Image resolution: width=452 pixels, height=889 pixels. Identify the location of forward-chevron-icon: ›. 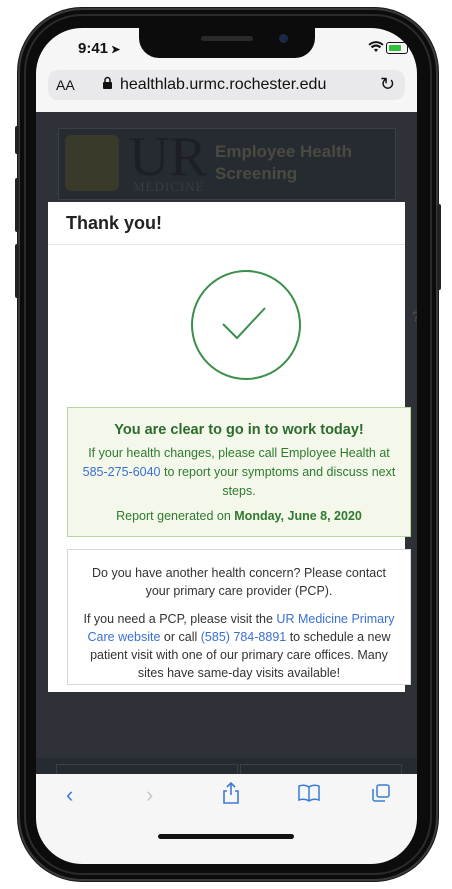
(149, 795).